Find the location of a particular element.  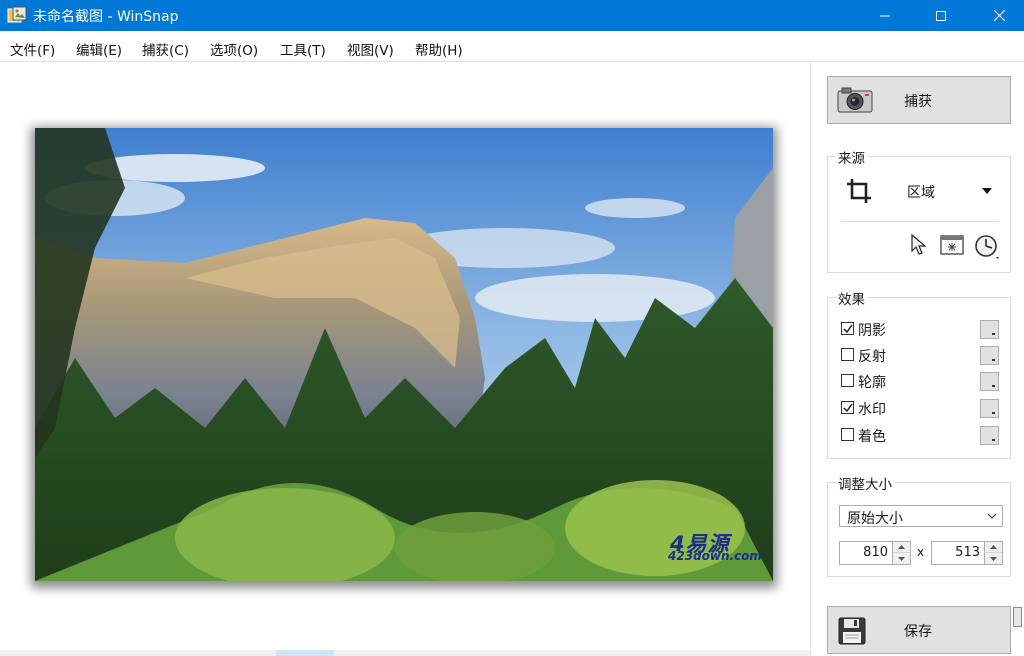

resize-times-sign: x is located at coordinates (921, 552).